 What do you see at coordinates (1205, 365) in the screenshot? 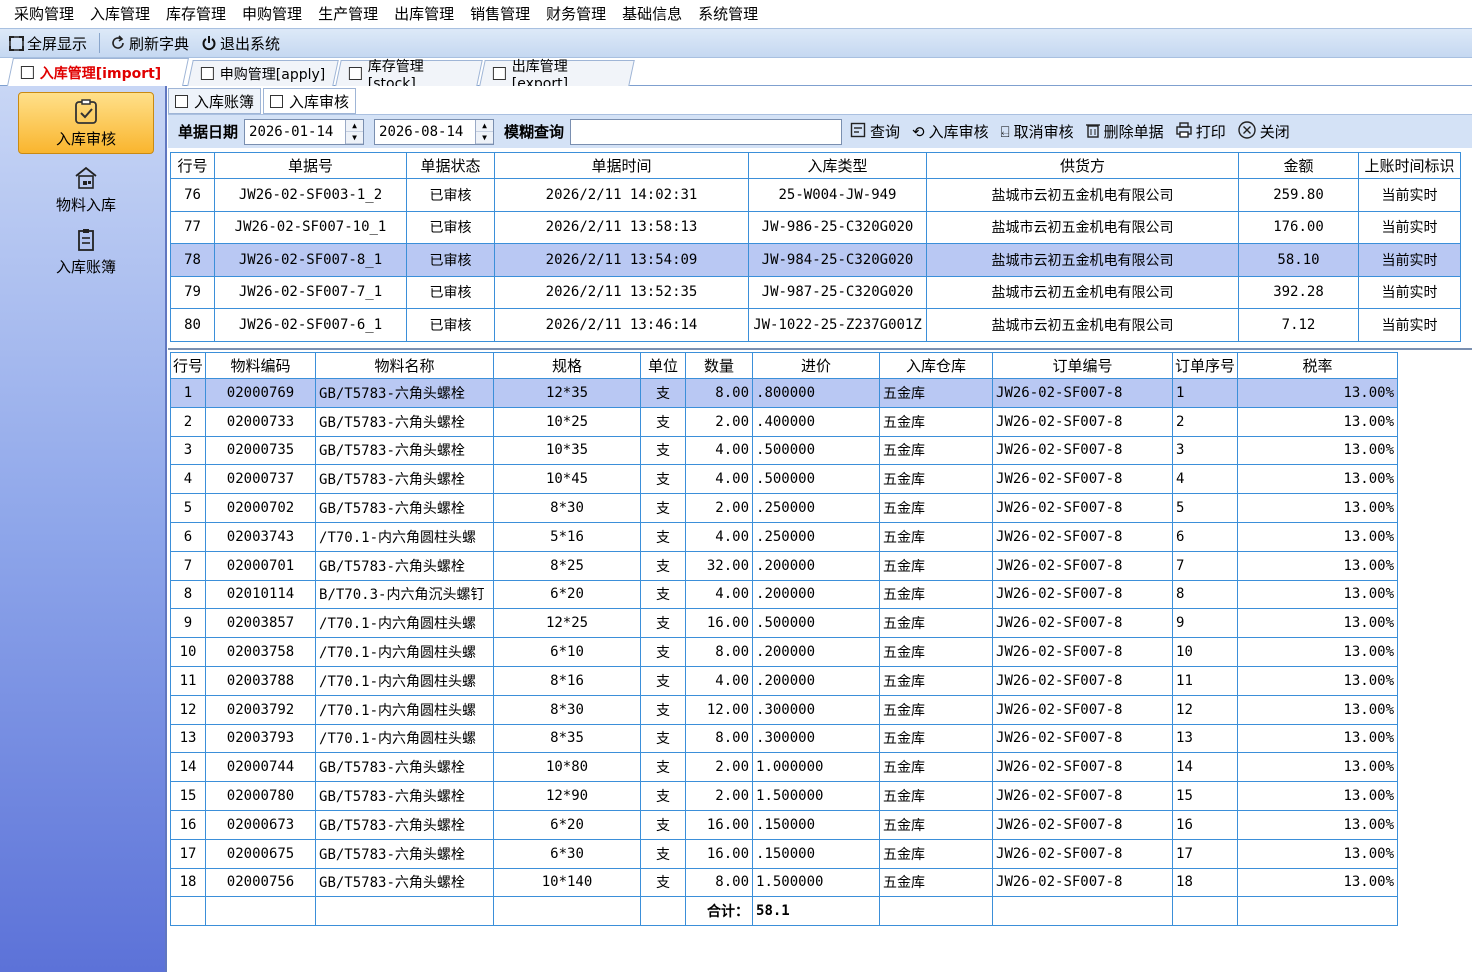
I see `detail-column-header: 订单序号` at bounding box center [1205, 365].